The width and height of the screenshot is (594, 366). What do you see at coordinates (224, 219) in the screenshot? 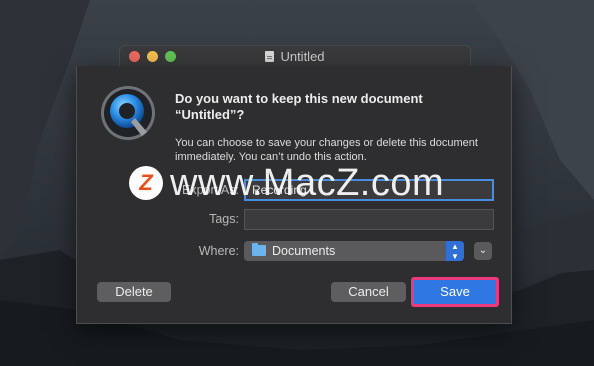
I see `tags-label: Tags:` at bounding box center [224, 219].